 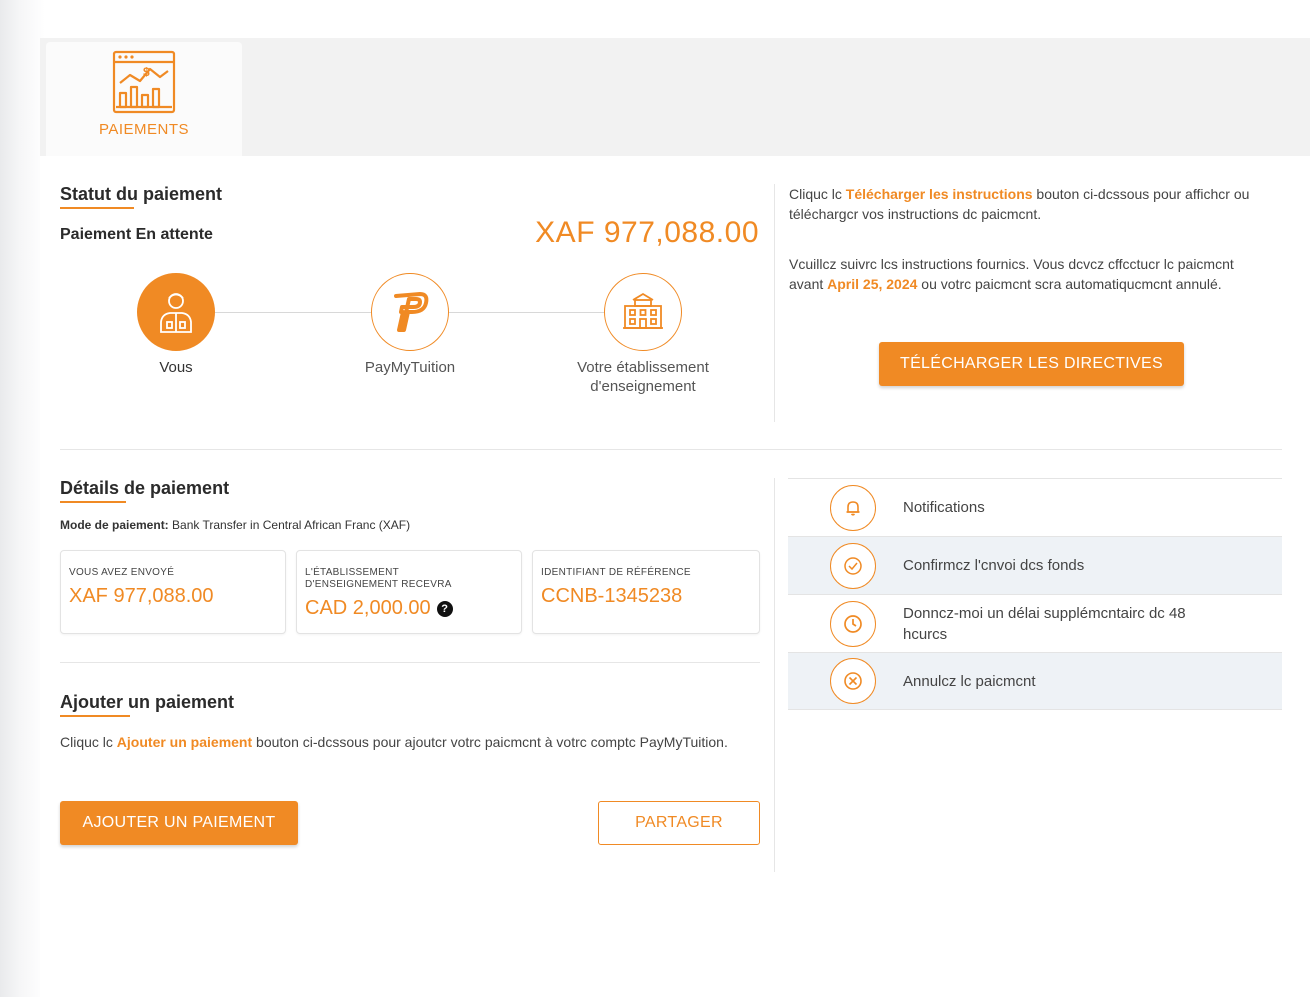 I want to click on step-you-circle, so click(x=176, y=312).